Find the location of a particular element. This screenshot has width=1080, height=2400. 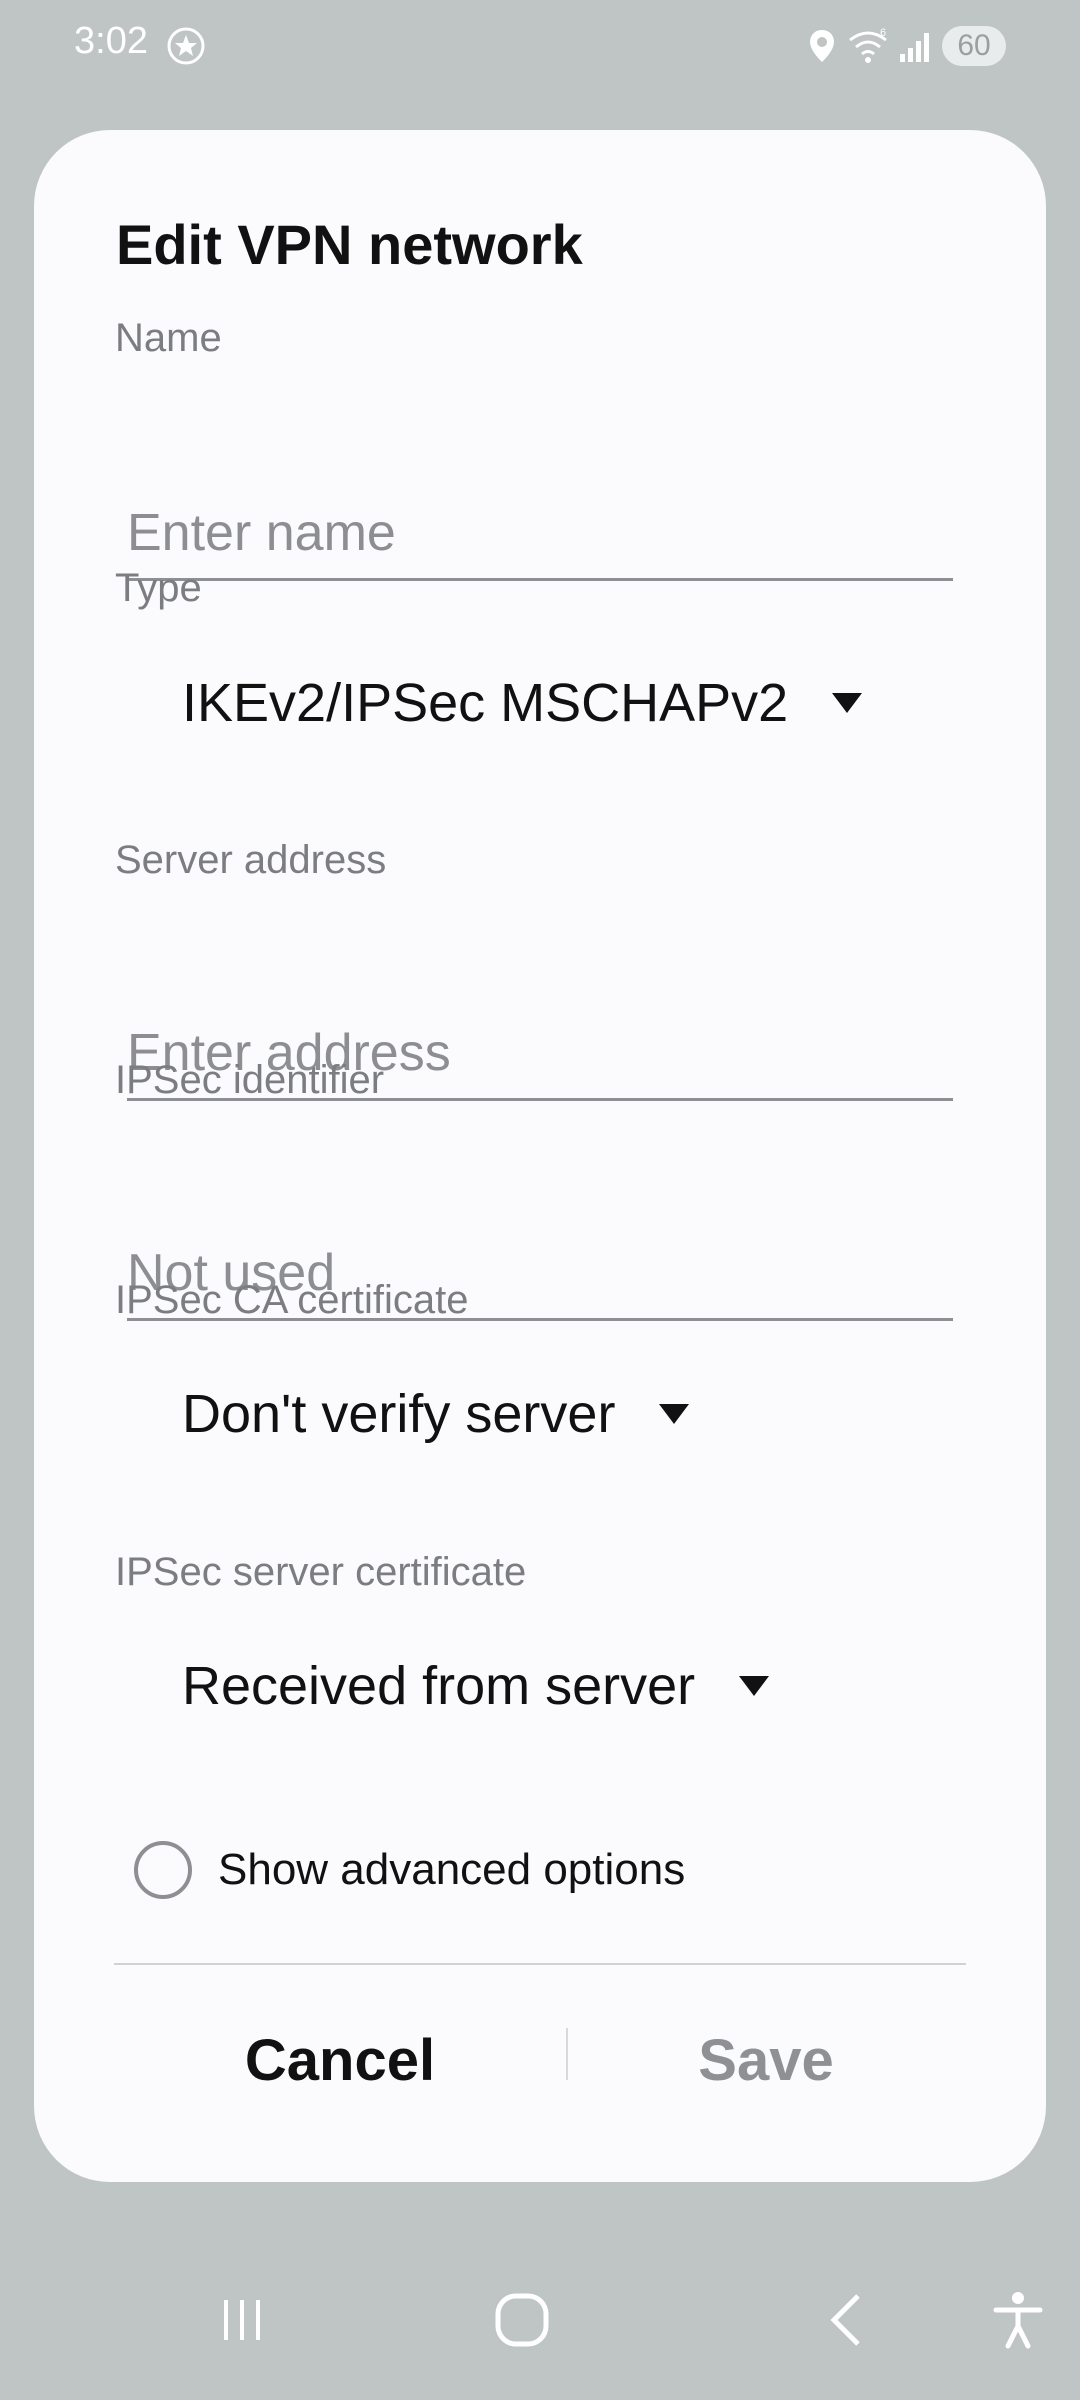

type-value: IKEv2/IPSec MSCHAPv2 is located at coordinates (485, 703).